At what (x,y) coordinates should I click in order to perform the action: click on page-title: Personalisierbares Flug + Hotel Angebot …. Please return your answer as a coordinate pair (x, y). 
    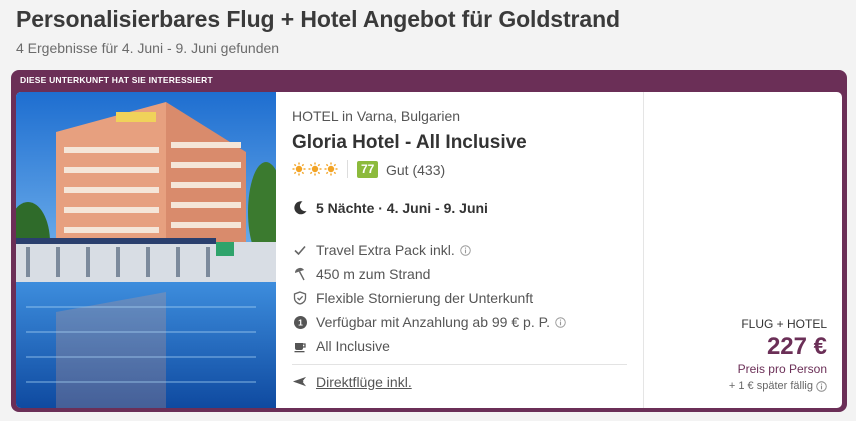
    Looking at the image, I should click on (318, 19).